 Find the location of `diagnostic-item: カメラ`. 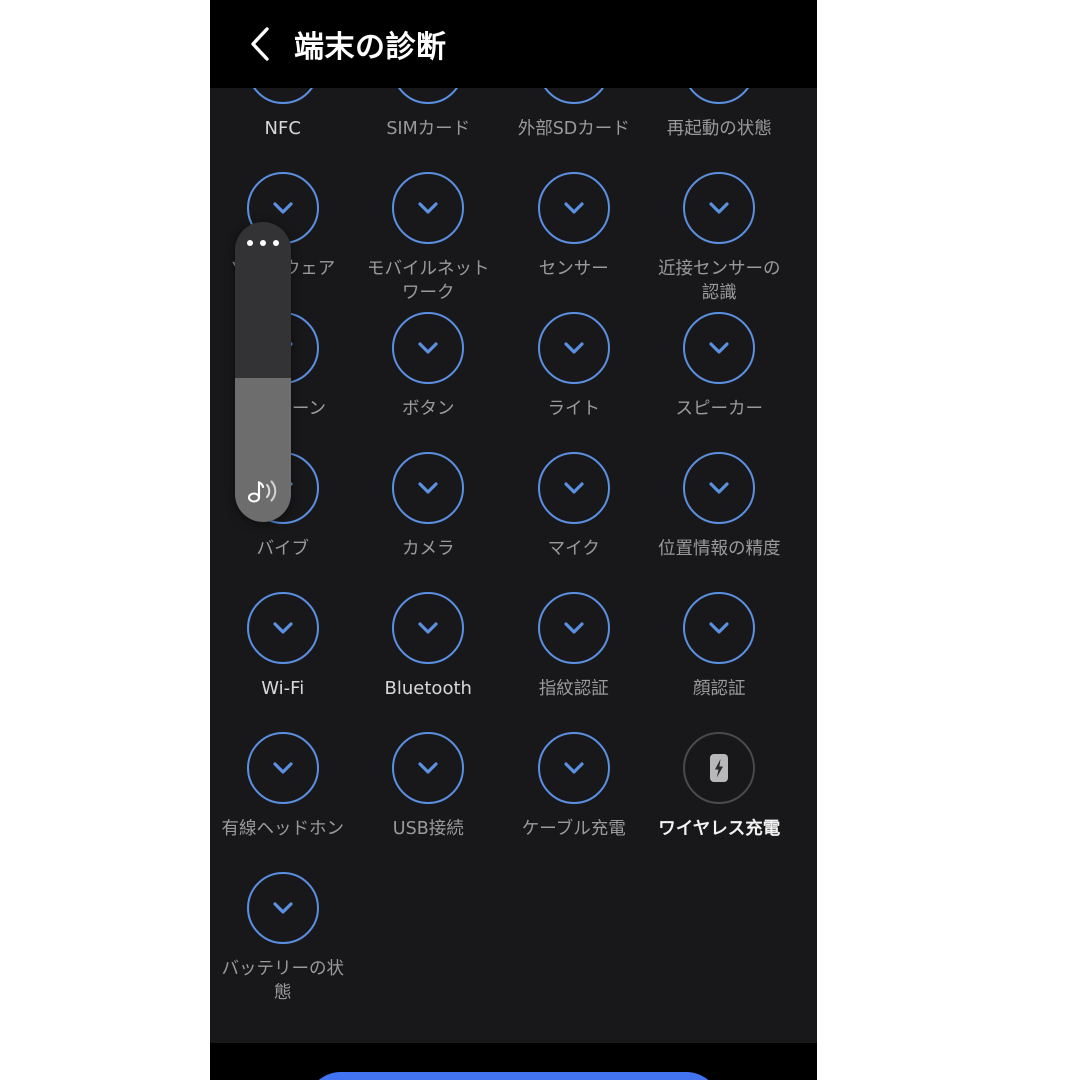

diagnostic-item: カメラ is located at coordinates (429, 504).